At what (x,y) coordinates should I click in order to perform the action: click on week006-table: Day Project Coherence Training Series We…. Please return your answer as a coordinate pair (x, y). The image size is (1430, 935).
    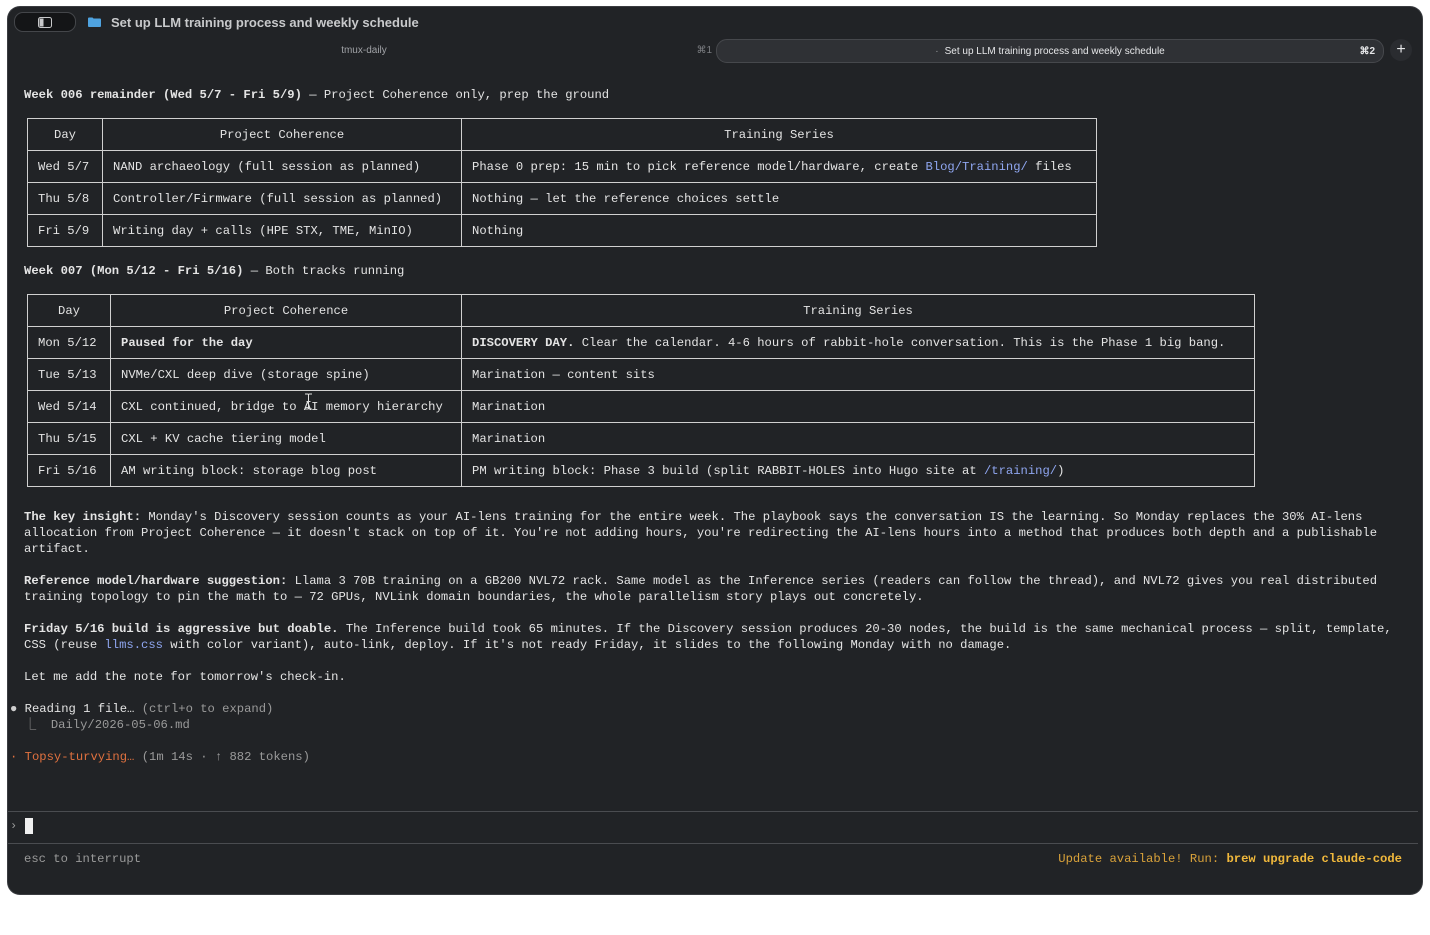
    Looking at the image, I should click on (562, 182).